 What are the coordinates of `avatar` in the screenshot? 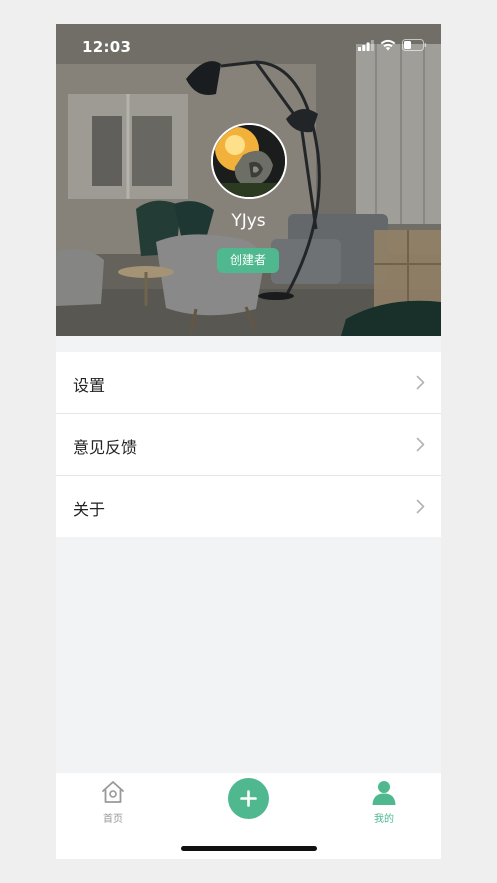 It's located at (249, 161).